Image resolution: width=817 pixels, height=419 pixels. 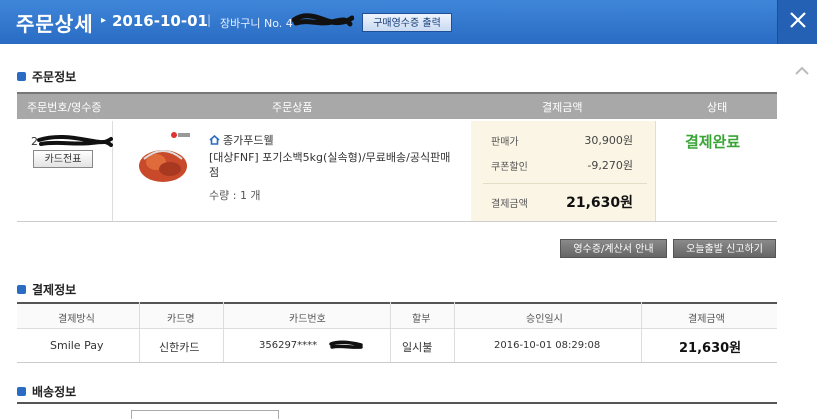 What do you see at coordinates (417, 347) in the screenshot?
I see `installment: 일시불` at bounding box center [417, 347].